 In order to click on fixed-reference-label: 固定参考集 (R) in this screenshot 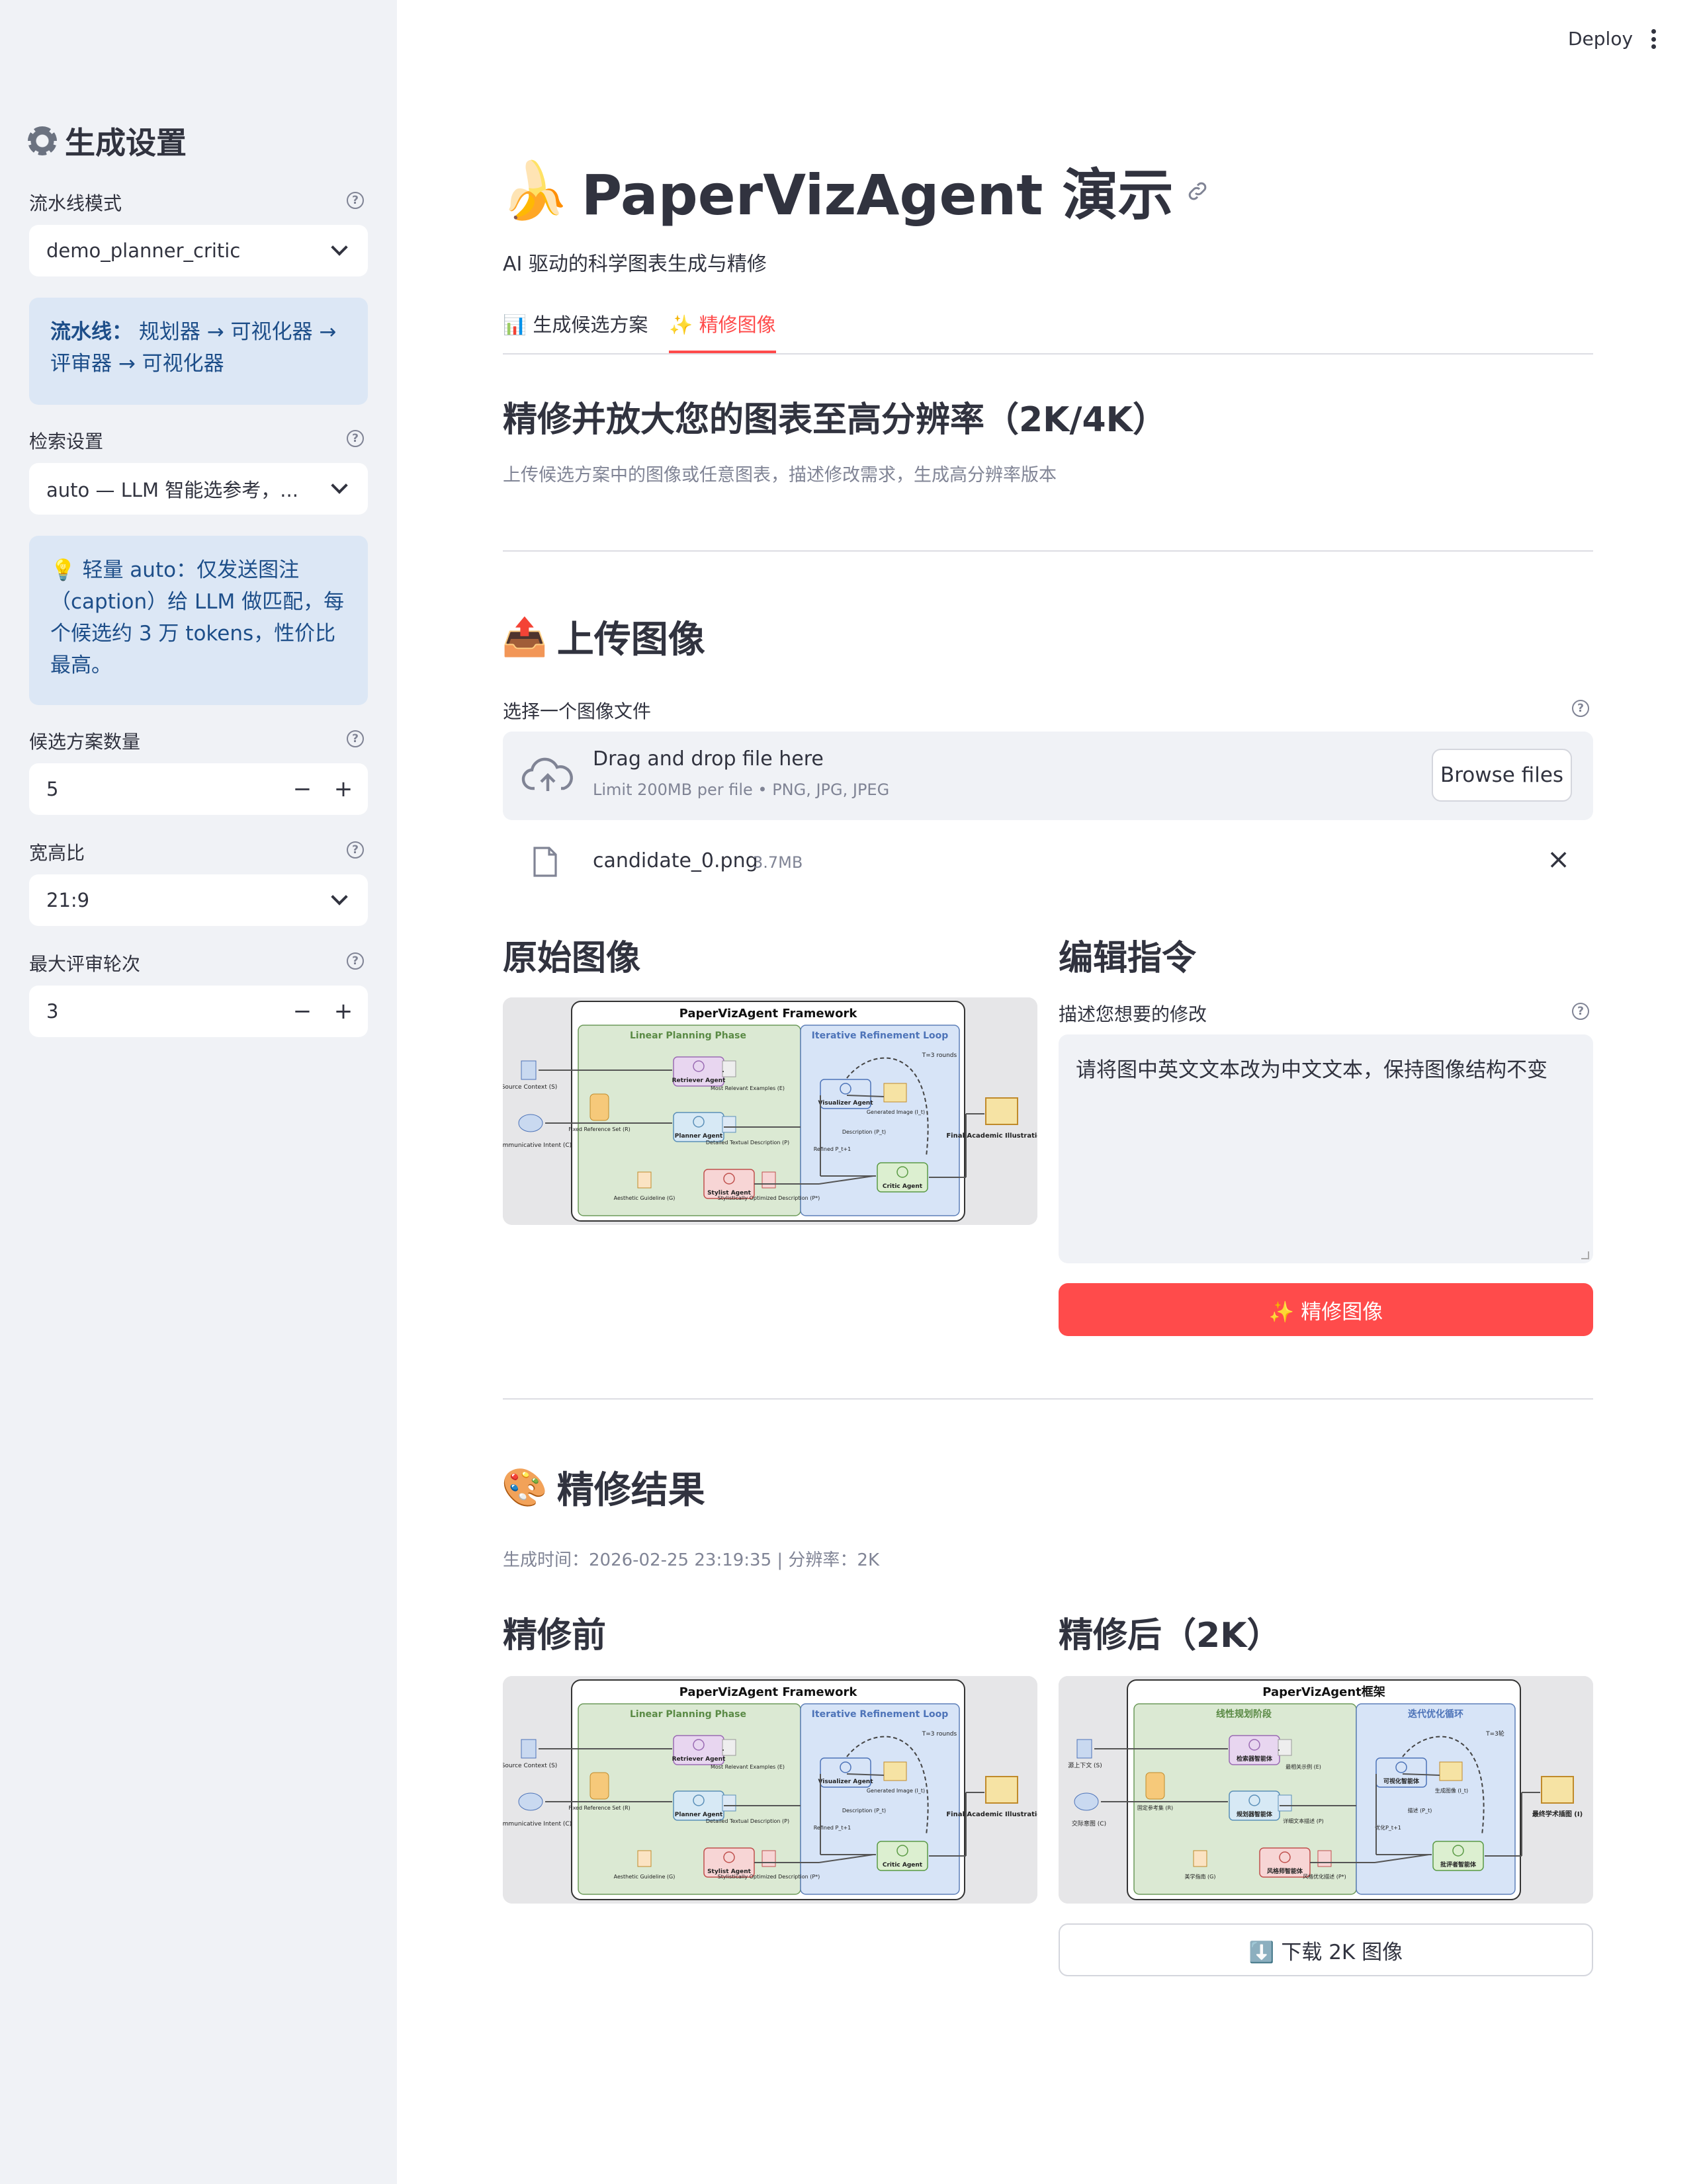, I will do `click(1155, 1807)`.